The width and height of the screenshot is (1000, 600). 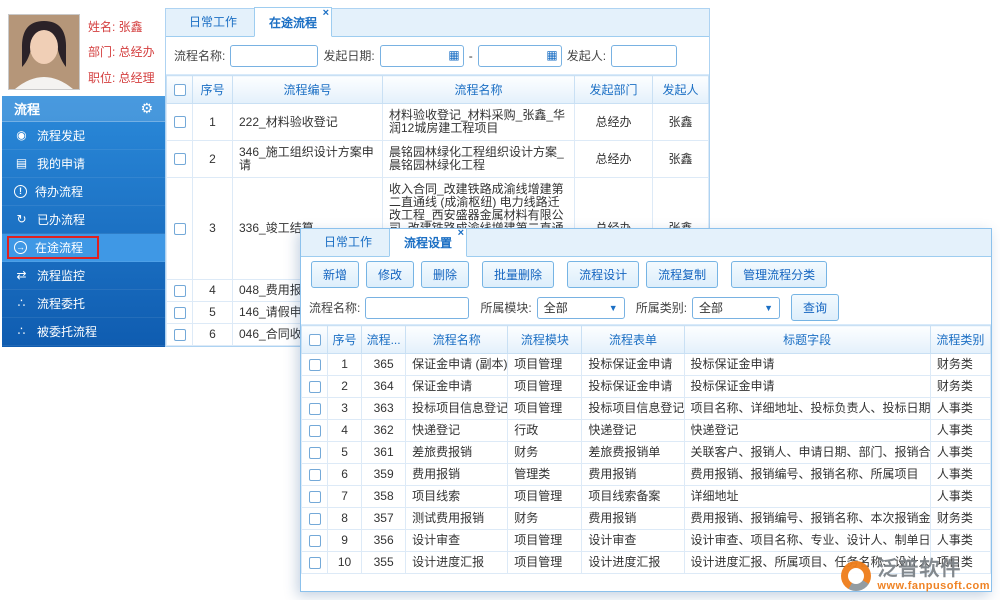 What do you see at coordinates (815, 307) in the screenshot?
I see `search-button: 查询` at bounding box center [815, 307].